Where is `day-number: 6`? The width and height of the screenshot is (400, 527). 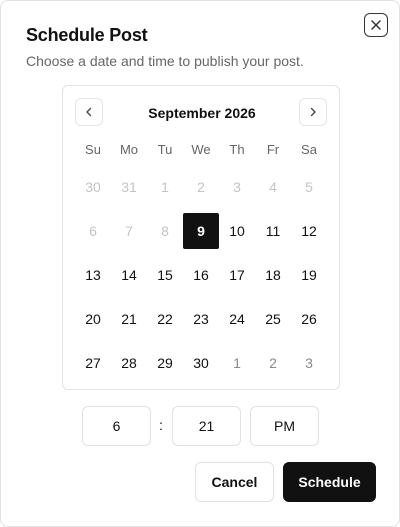
day-number: 6 is located at coordinates (93, 231).